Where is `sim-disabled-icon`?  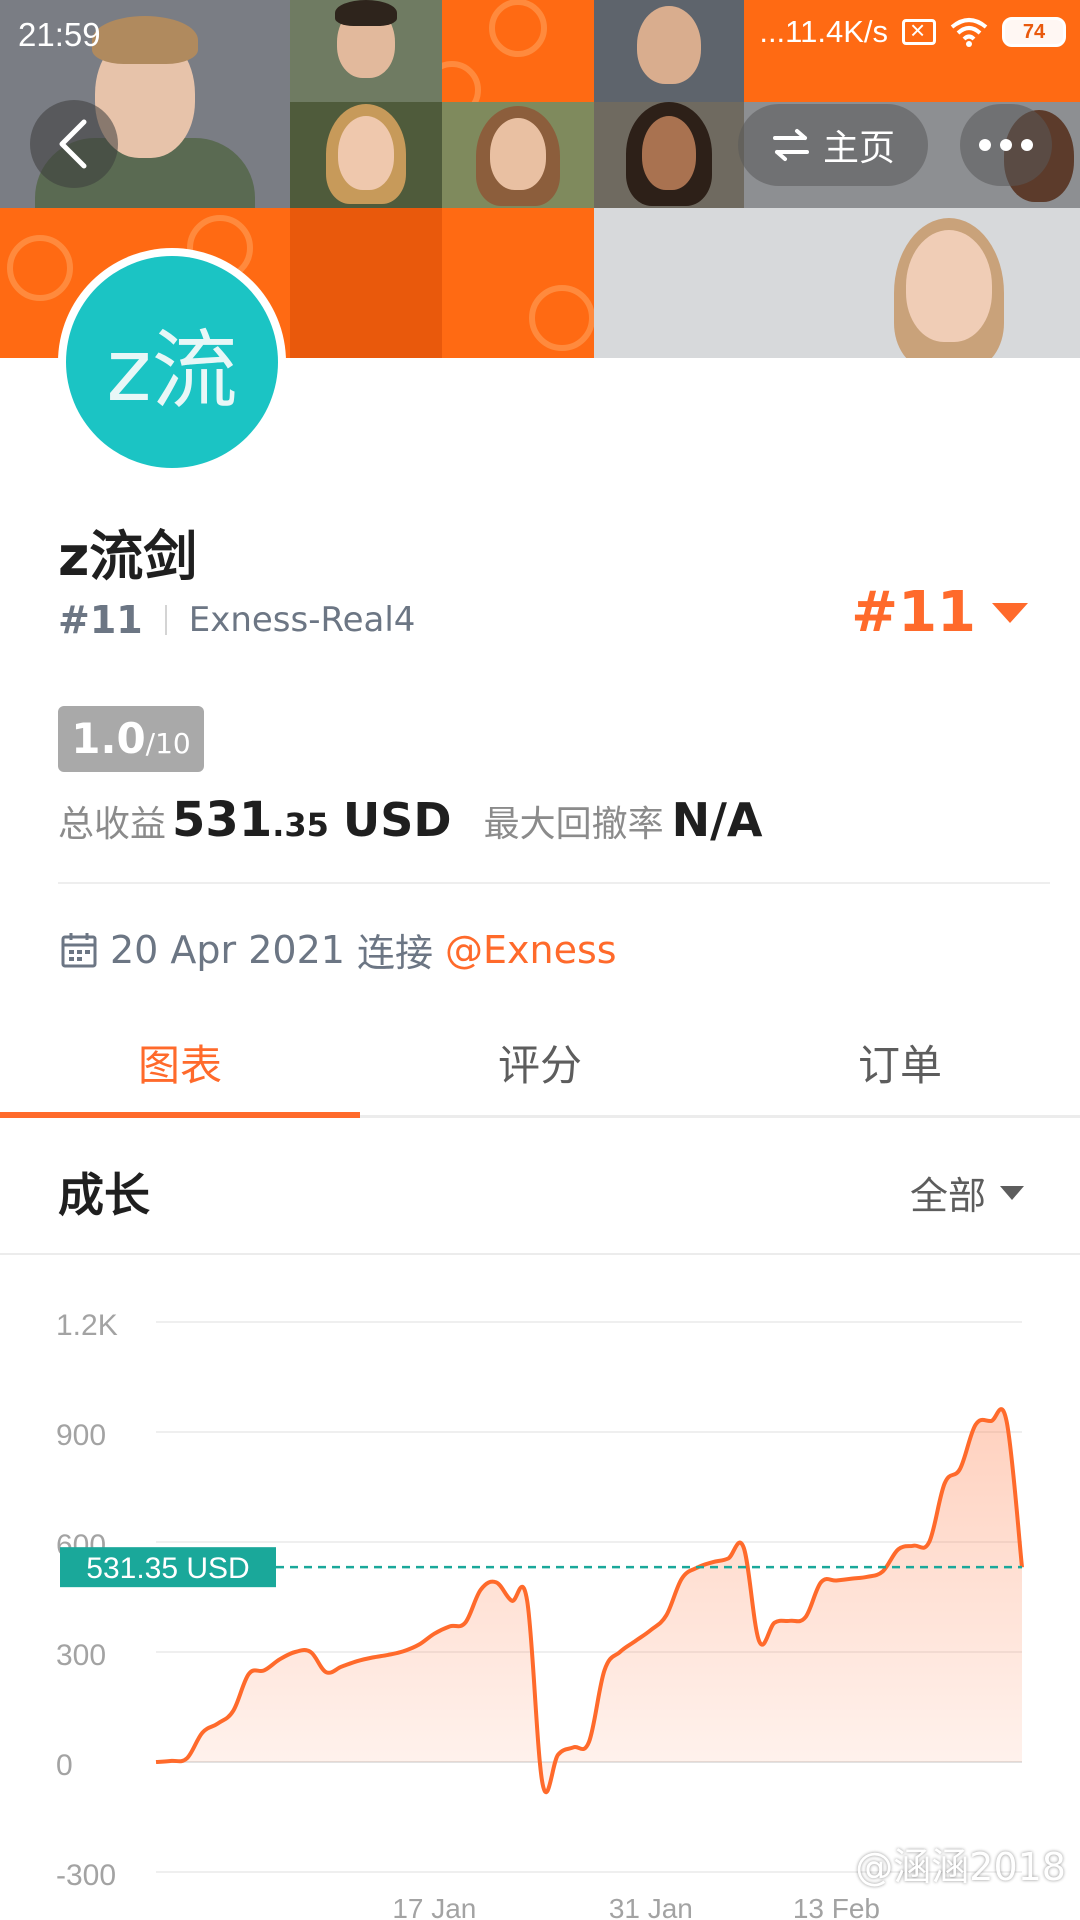
sim-disabled-icon is located at coordinates (919, 30).